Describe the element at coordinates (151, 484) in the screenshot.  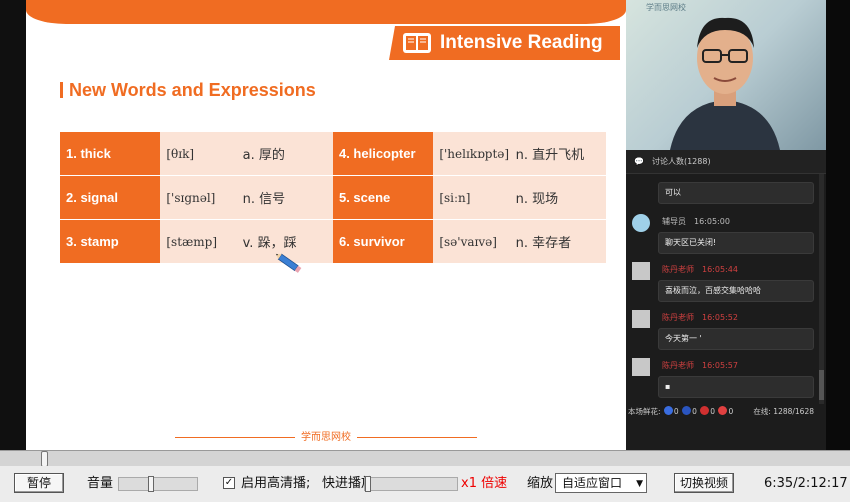
I see `volume-knob` at that location.